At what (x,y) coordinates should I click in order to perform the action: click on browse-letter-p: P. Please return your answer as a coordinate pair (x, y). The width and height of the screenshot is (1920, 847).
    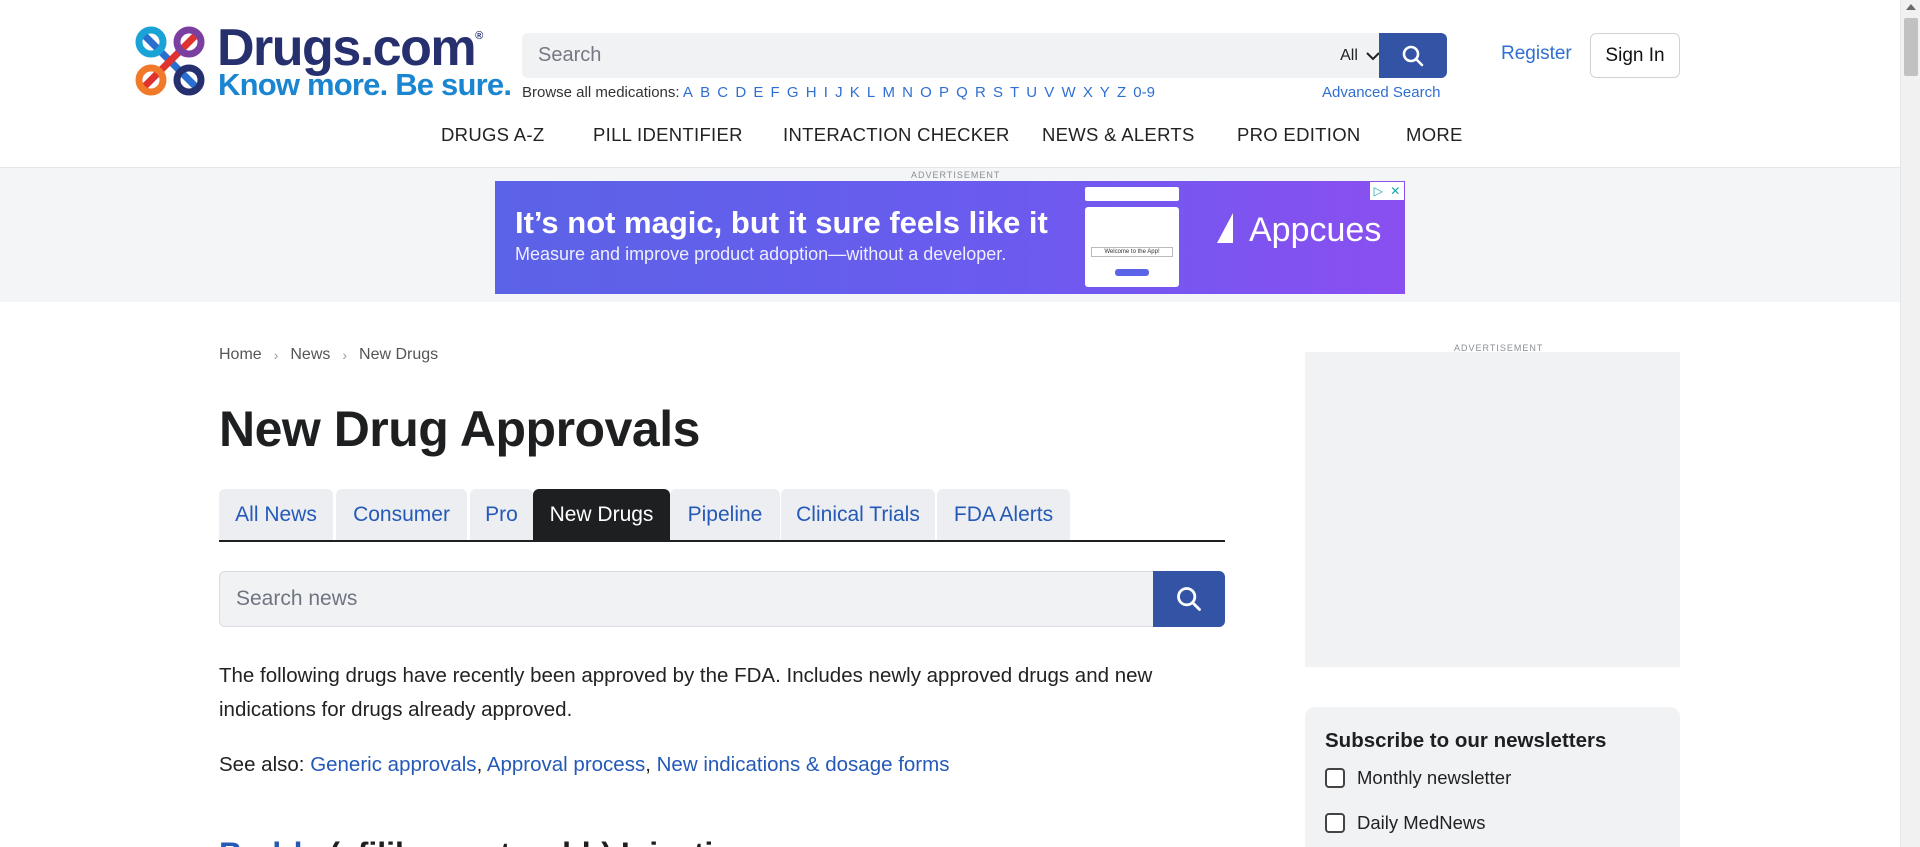
    Looking at the image, I should click on (944, 92).